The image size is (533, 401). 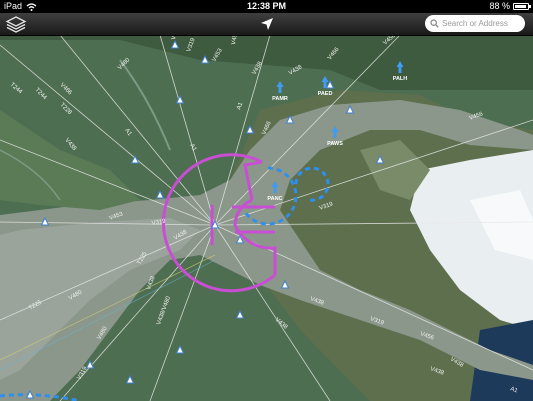 I want to click on battery-icon, so click(x=522, y=6).